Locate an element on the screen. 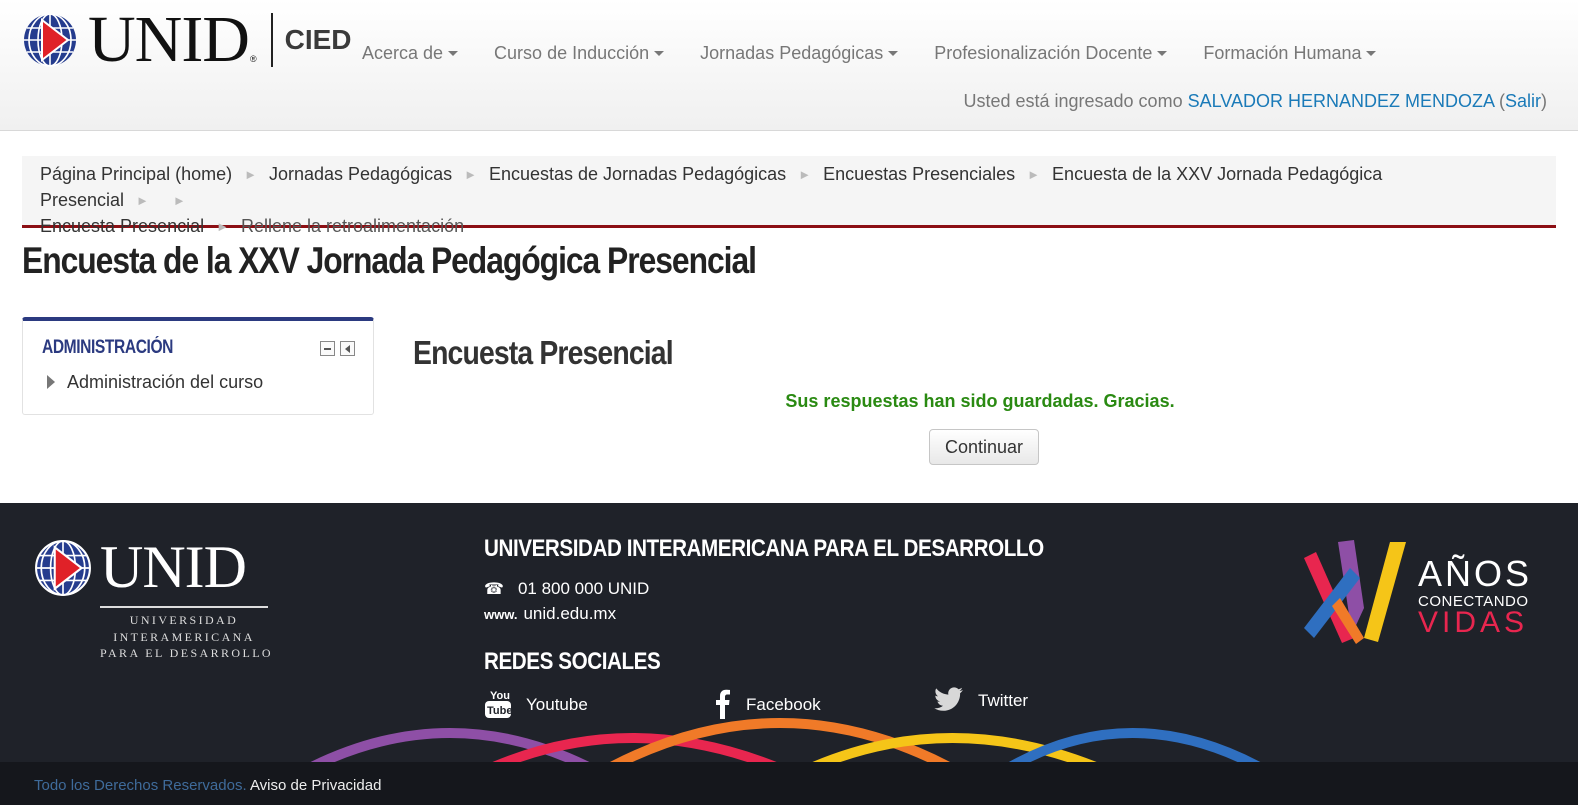  dock-block-icon is located at coordinates (347, 348).